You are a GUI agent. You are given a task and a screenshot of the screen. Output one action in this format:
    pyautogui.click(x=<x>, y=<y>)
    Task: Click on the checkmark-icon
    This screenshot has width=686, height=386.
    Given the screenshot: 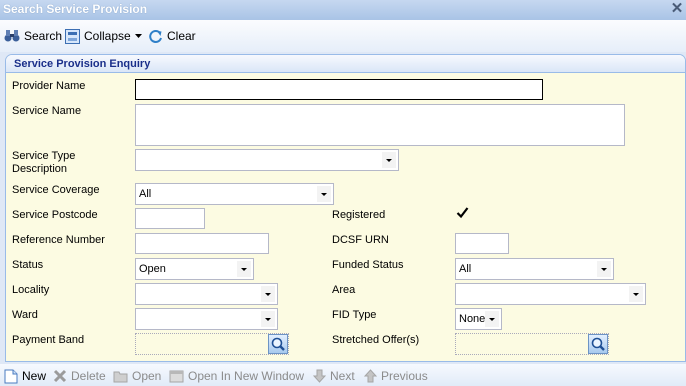 What is the action you would take?
    pyautogui.click(x=462, y=212)
    